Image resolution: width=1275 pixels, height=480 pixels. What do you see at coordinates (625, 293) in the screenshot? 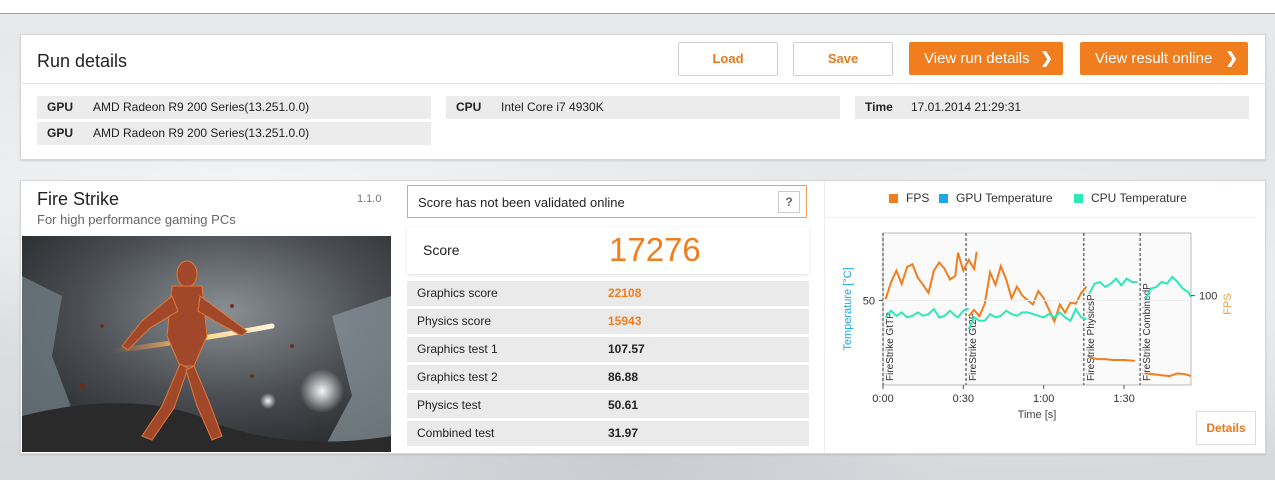
I see `score-row-value: 22108` at bounding box center [625, 293].